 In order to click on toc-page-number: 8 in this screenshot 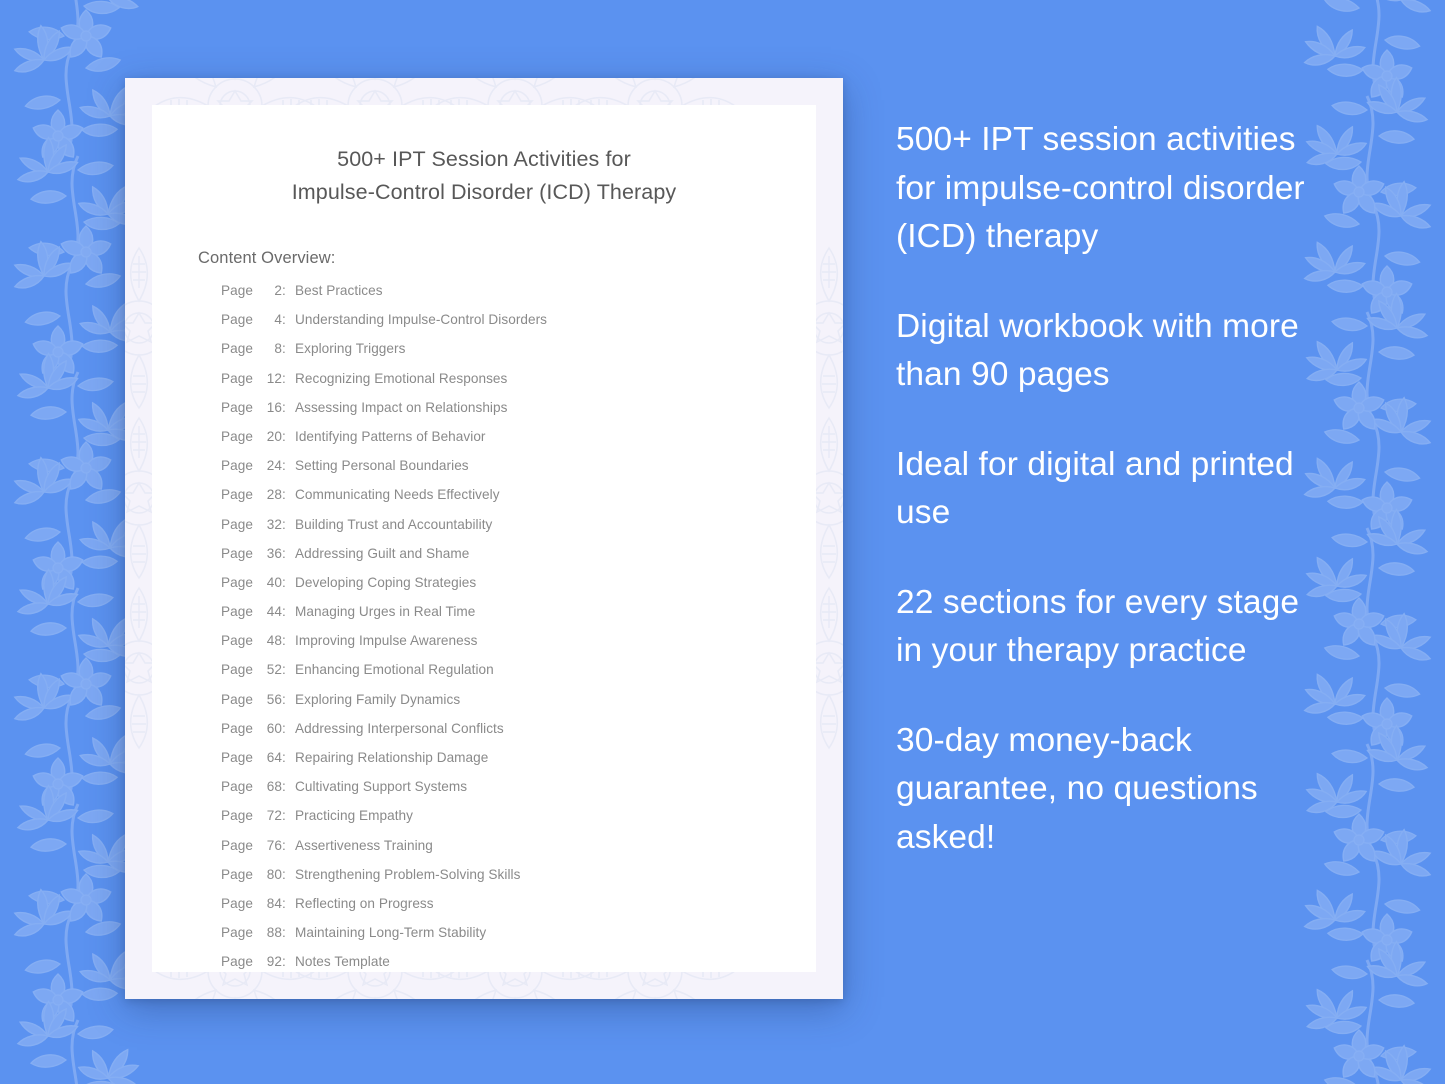, I will do `click(278, 349)`.